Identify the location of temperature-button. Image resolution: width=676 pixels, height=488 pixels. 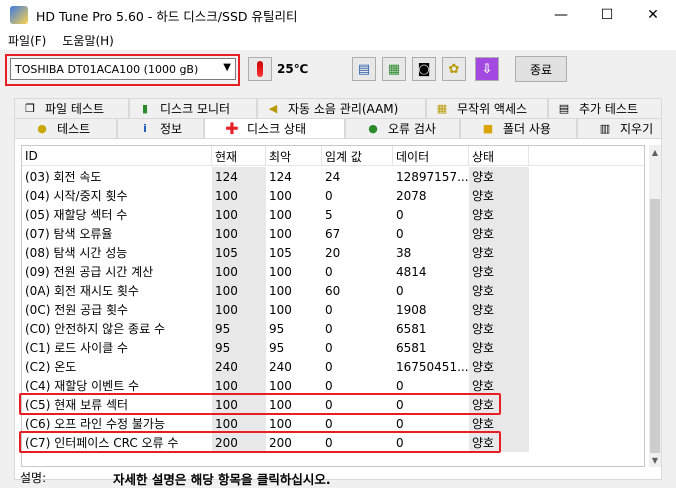
(260, 69).